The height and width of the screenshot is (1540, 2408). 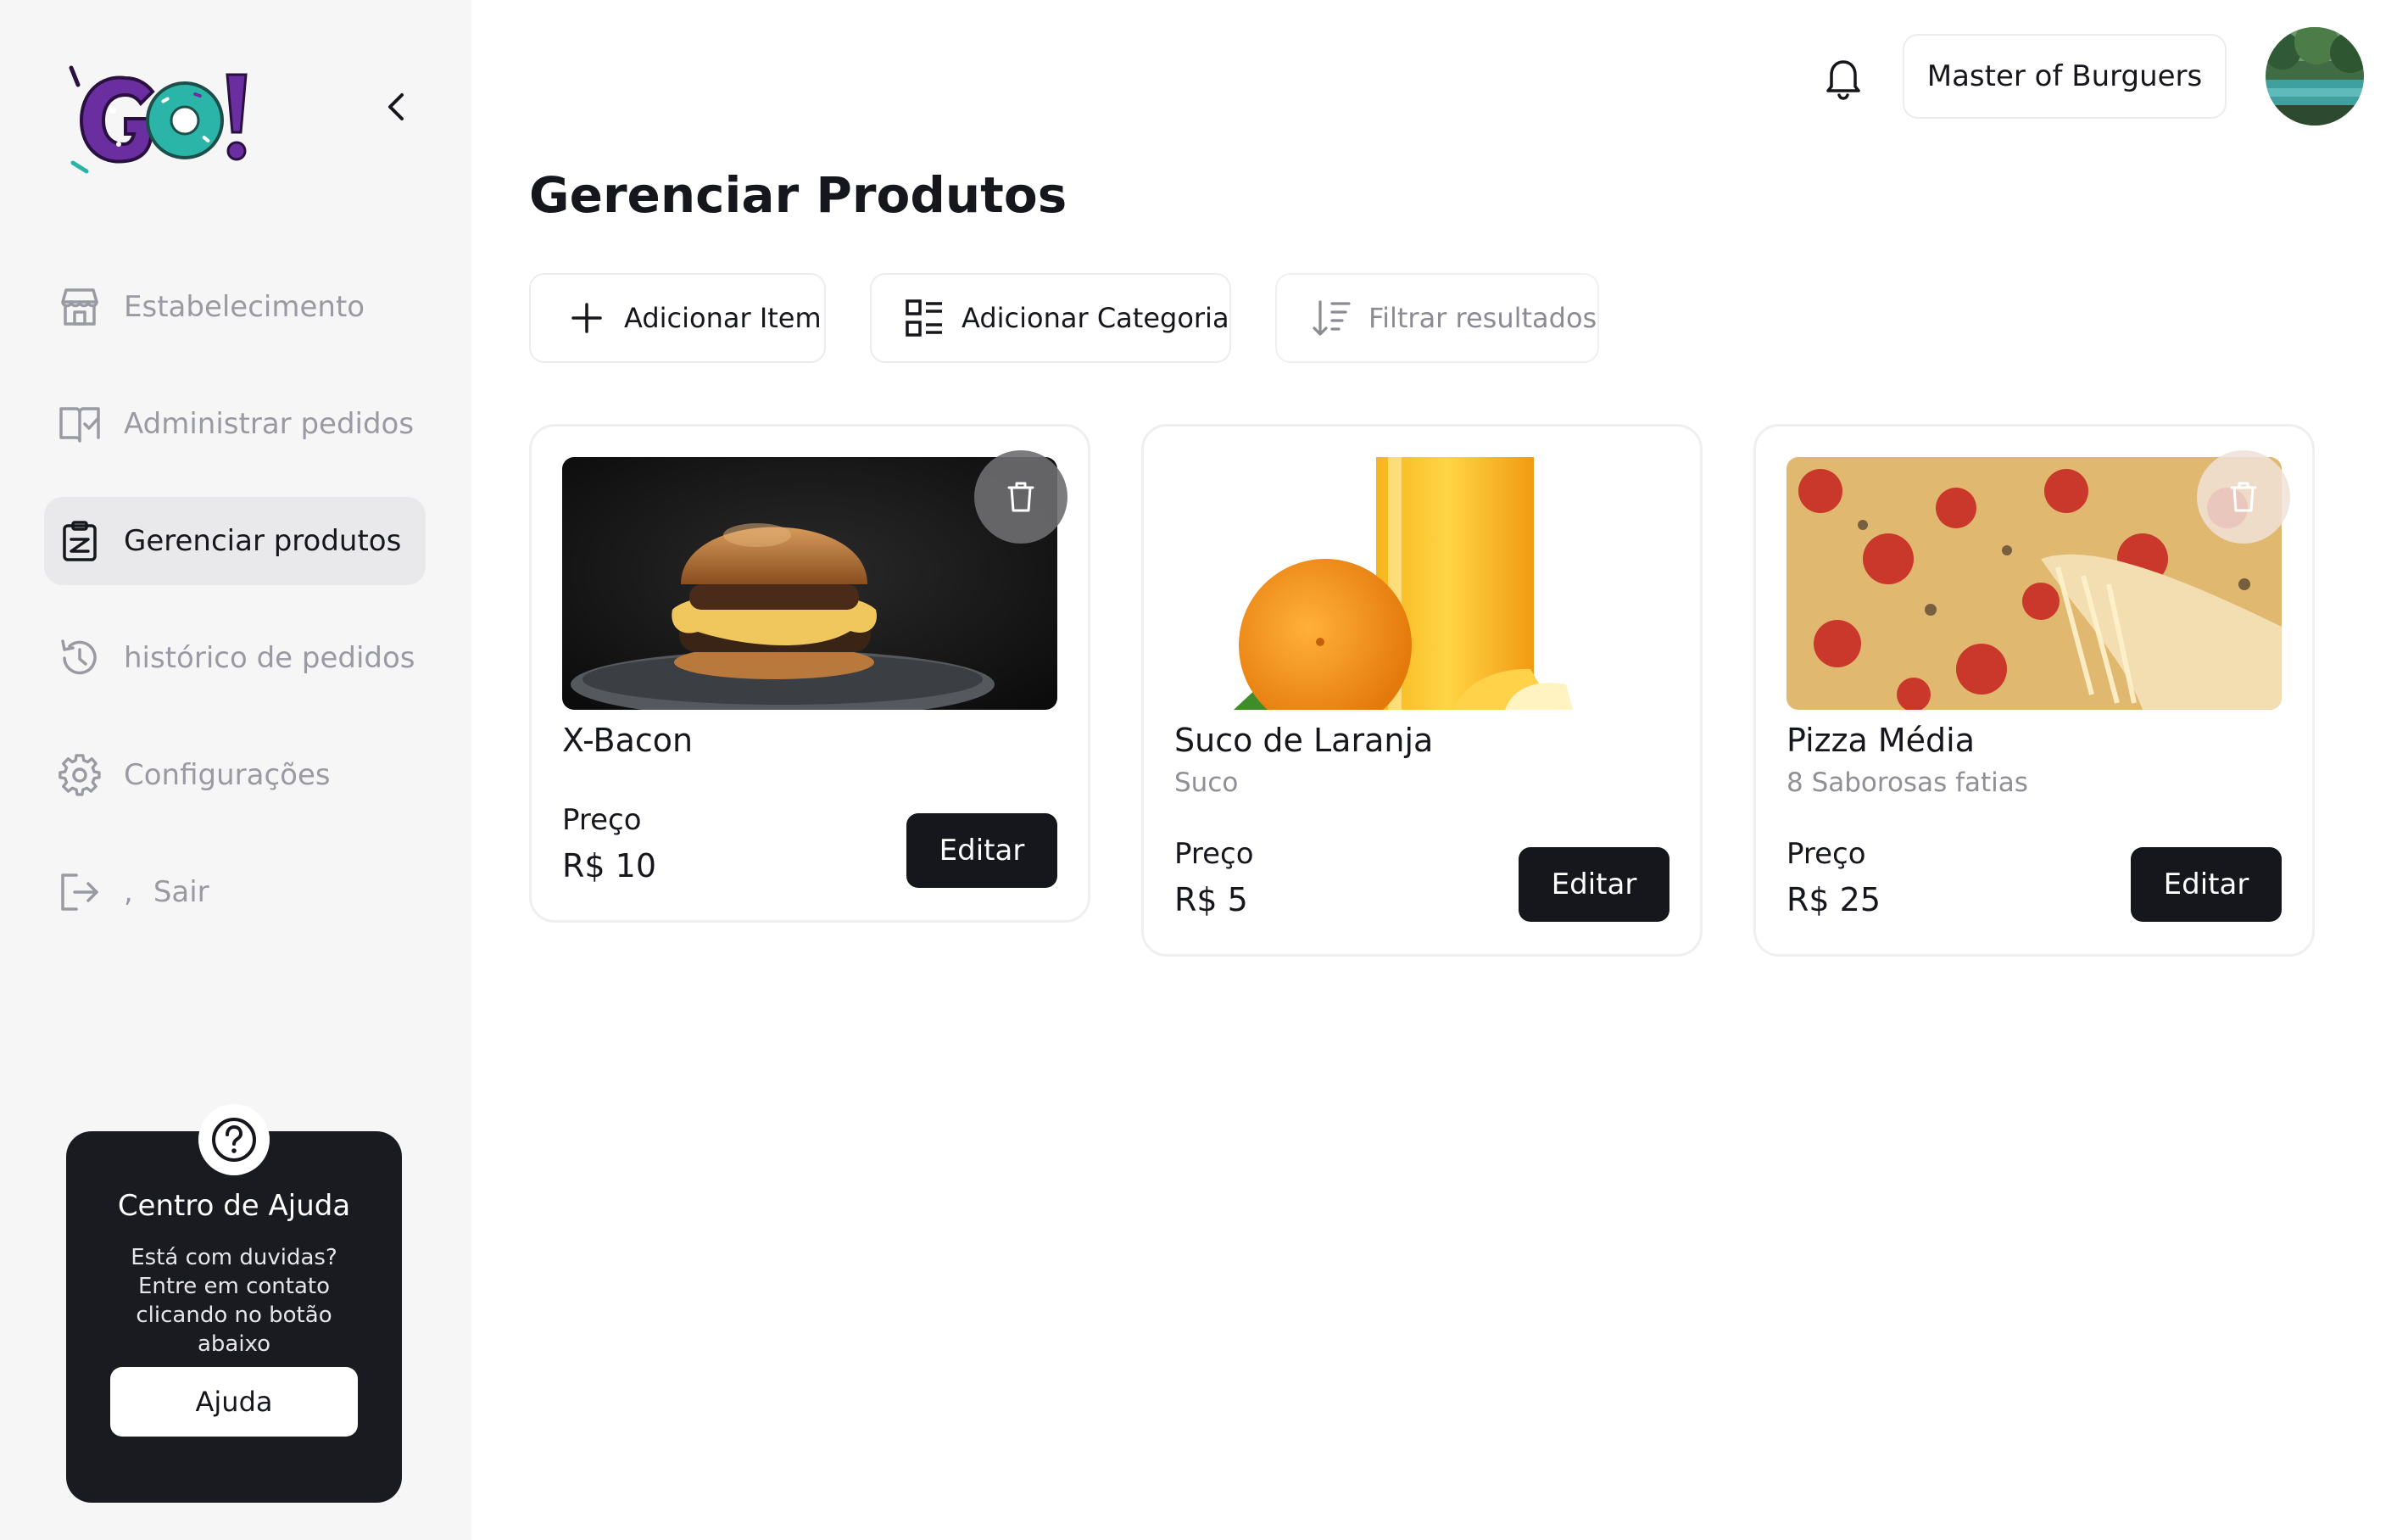 I want to click on sidebar-item-label: Administrar pedidos, so click(x=269, y=424).